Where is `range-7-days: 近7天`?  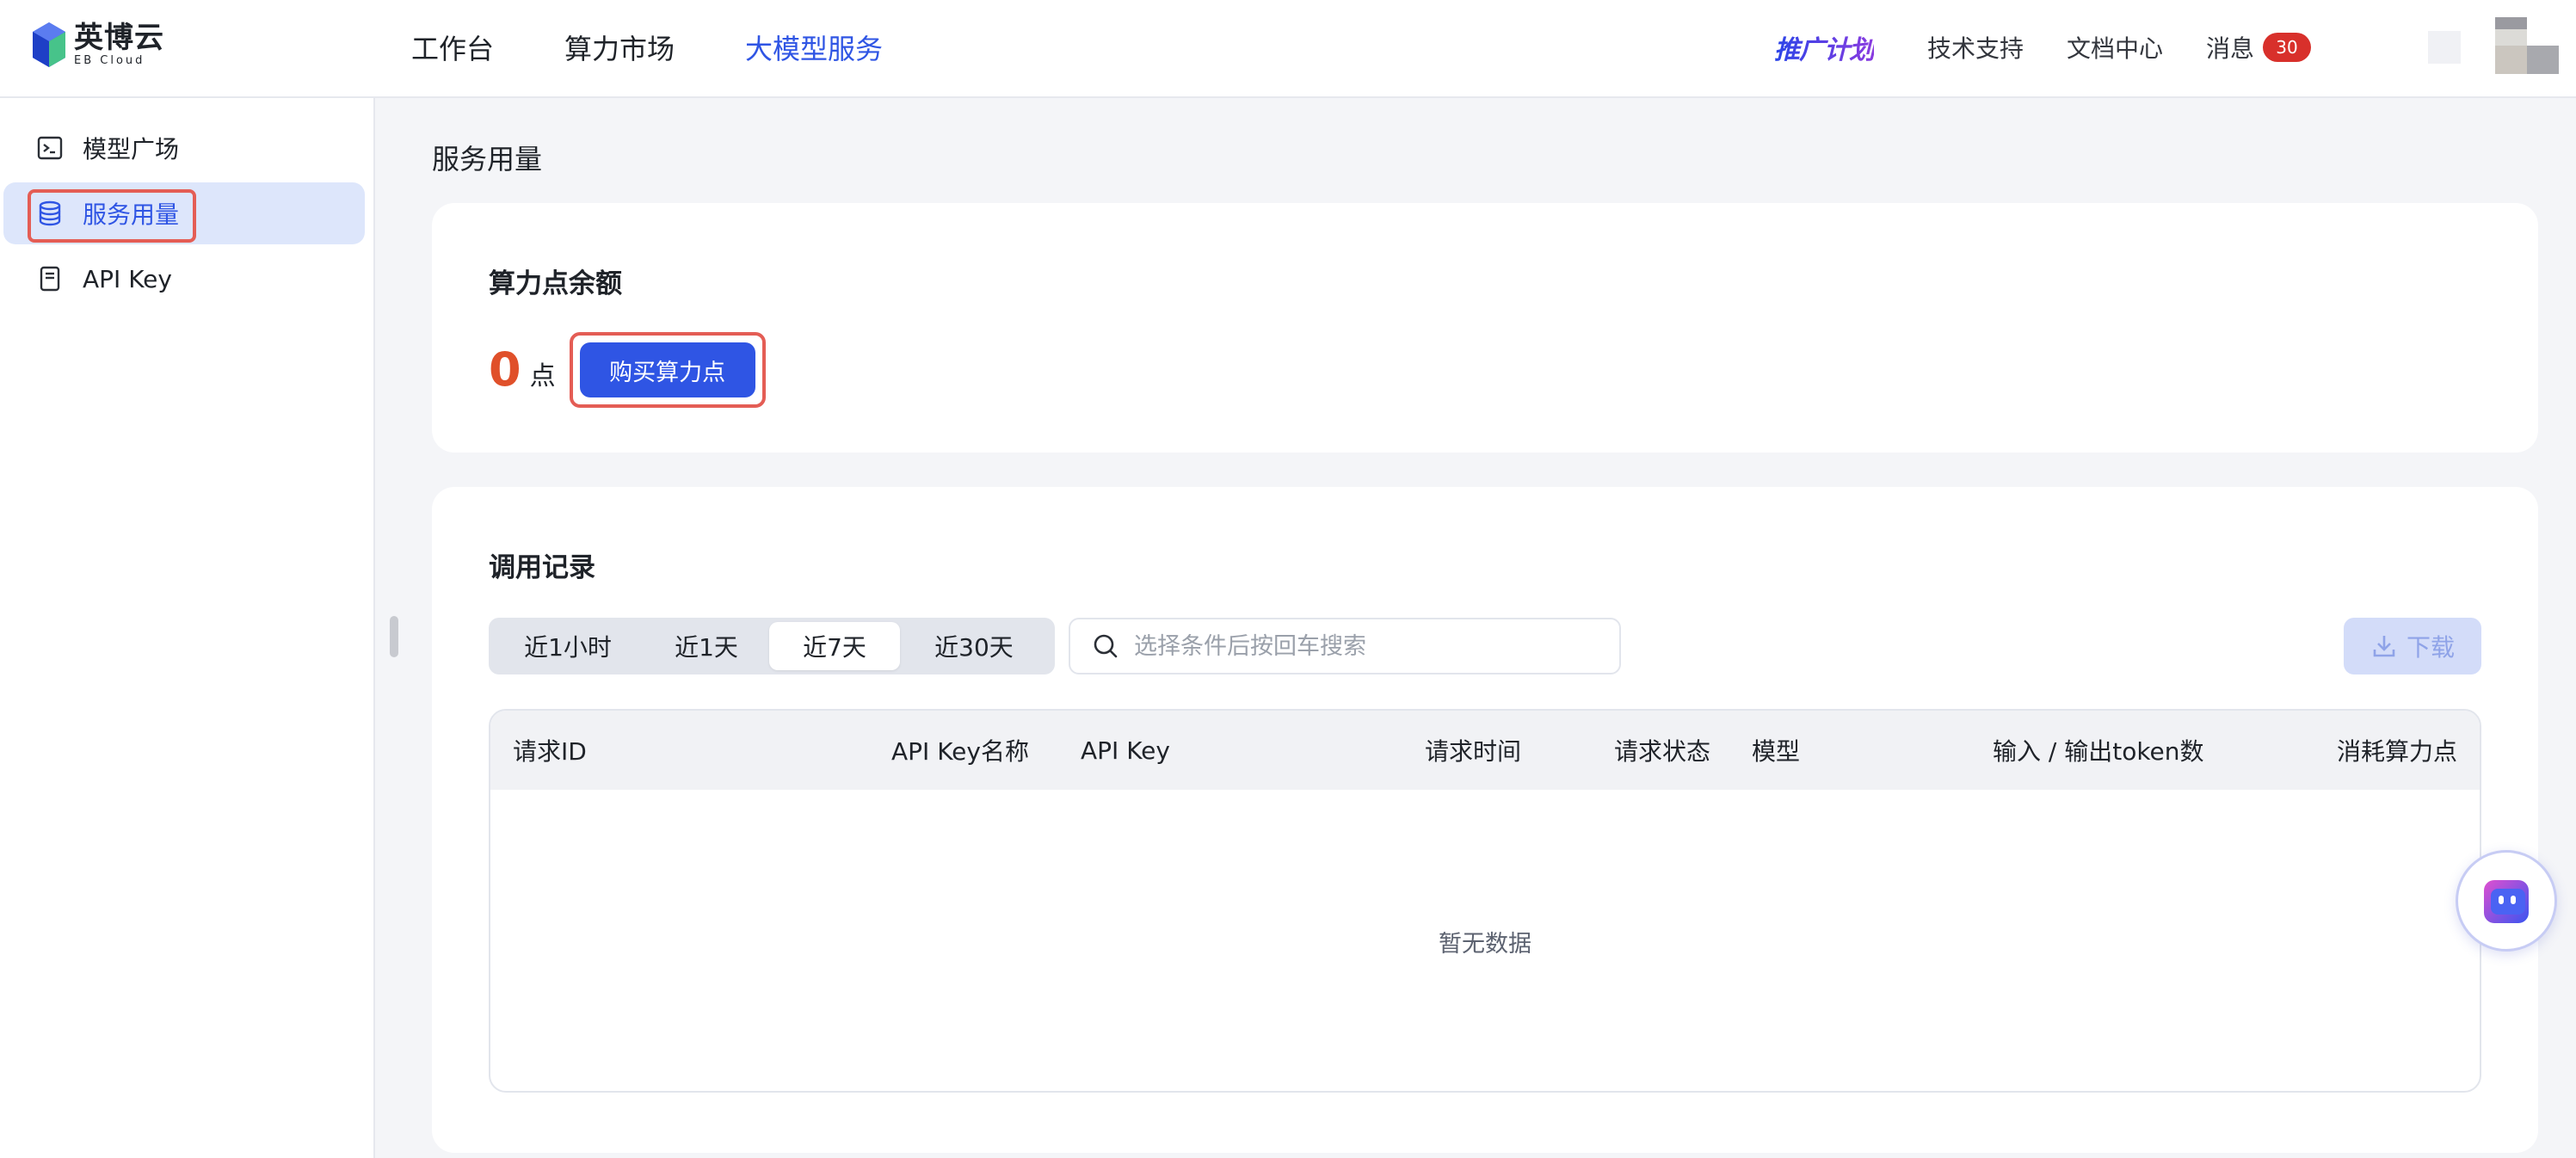
range-7-days: 近7天 is located at coordinates (834, 646).